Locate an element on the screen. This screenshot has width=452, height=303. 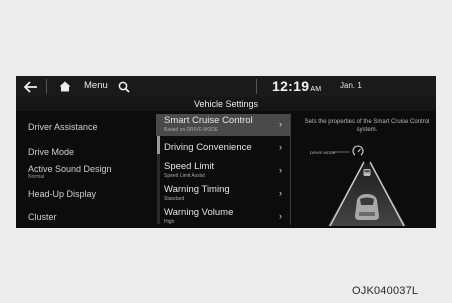
left-menu-item-label: Drive Mode is located at coordinates (51, 152).